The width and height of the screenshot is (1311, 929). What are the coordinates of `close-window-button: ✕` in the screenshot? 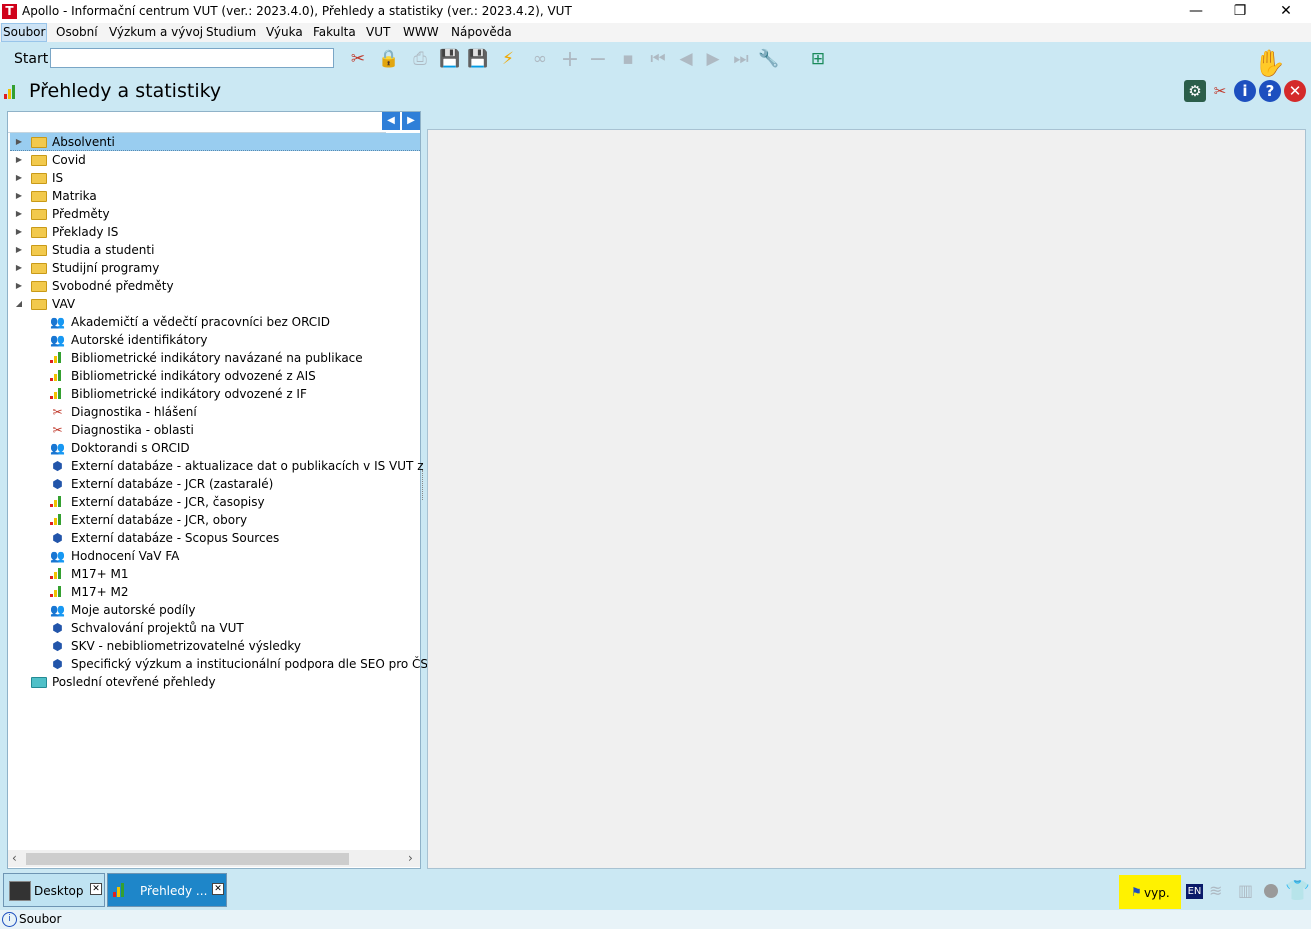 It's located at (1286, 11).